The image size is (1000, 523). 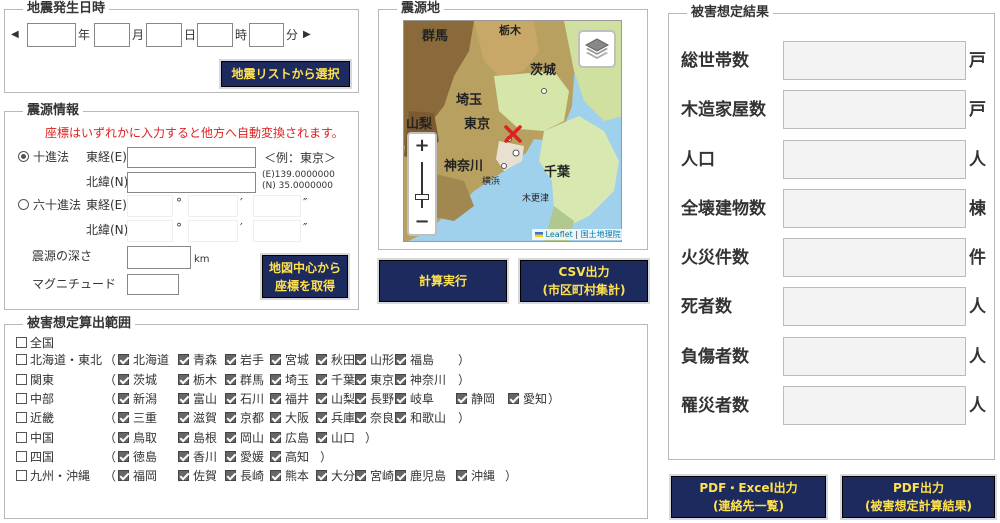 What do you see at coordinates (597, 49) in the screenshot?
I see `layers-button` at bounding box center [597, 49].